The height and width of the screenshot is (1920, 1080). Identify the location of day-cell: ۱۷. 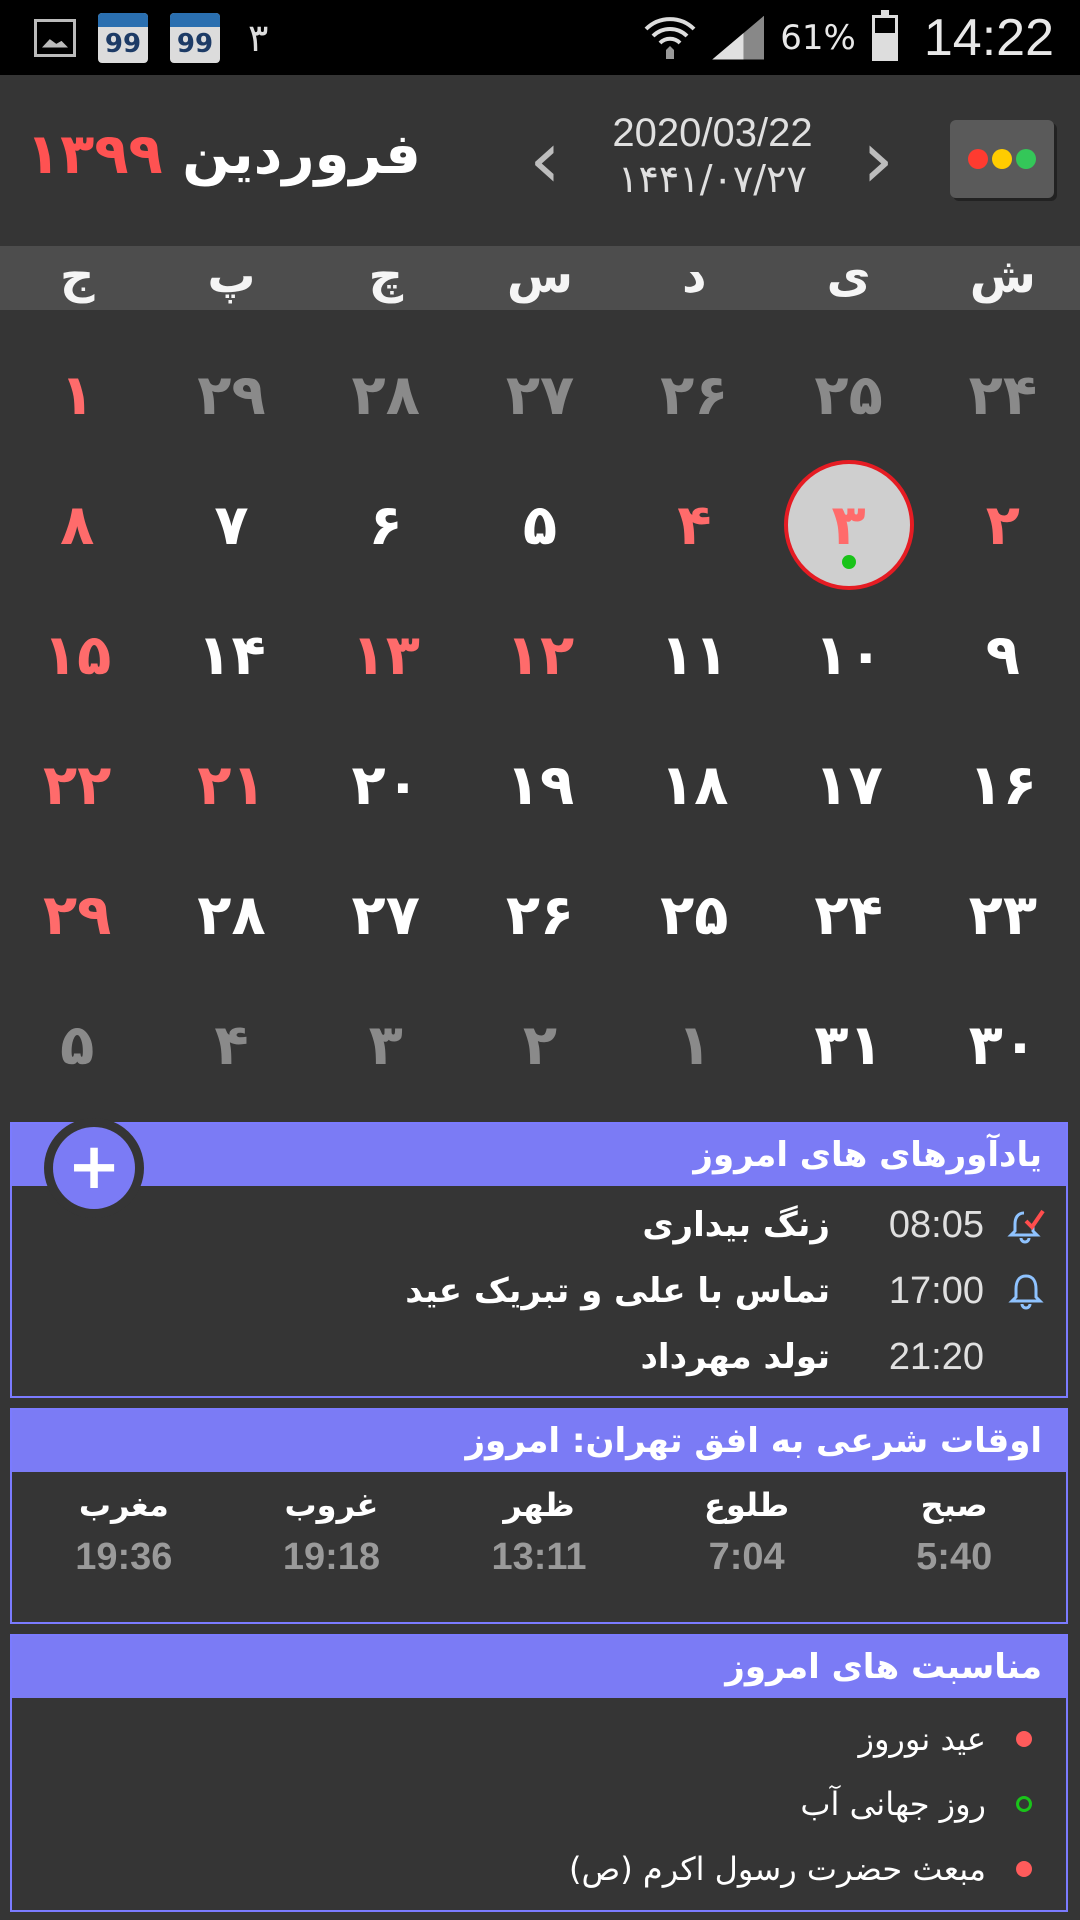
(848, 785).